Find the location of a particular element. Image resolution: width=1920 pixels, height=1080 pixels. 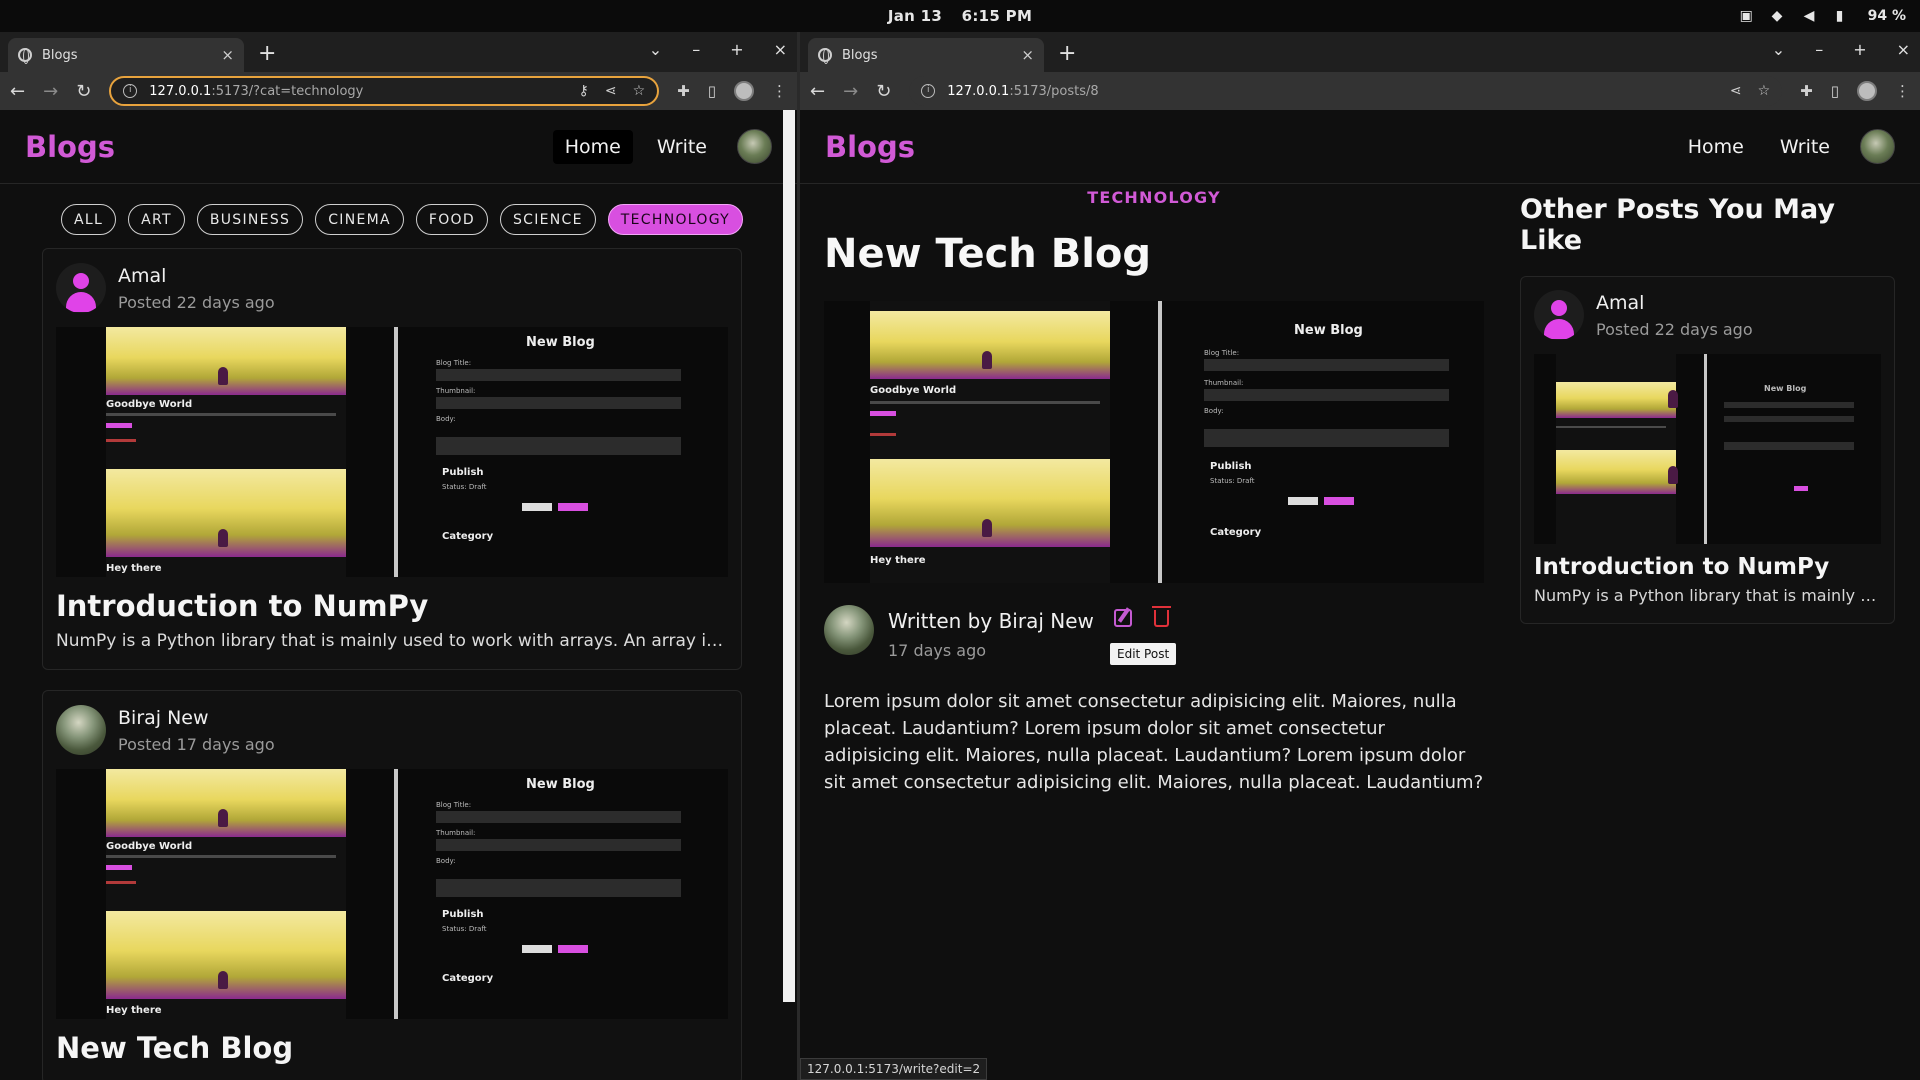

default-avatar-icon is located at coordinates (81, 288).